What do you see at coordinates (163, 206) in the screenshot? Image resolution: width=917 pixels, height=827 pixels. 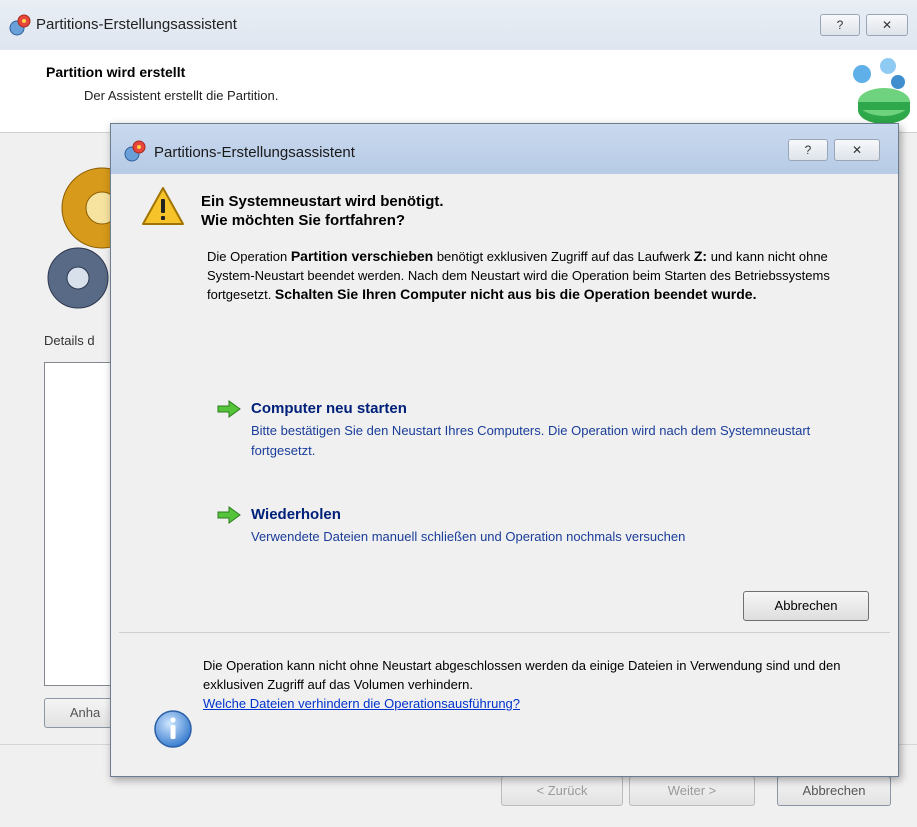 I see `warning-icon` at bounding box center [163, 206].